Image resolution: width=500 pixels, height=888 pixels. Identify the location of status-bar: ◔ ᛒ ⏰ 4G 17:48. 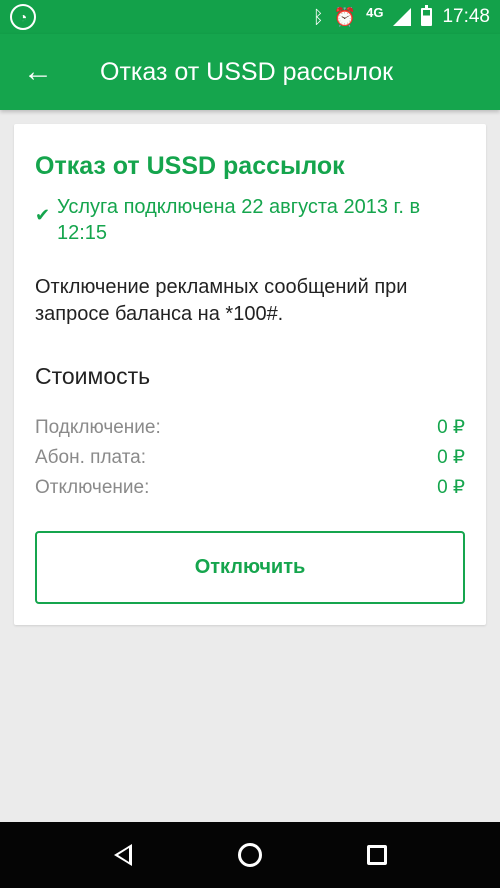
(250, 17).